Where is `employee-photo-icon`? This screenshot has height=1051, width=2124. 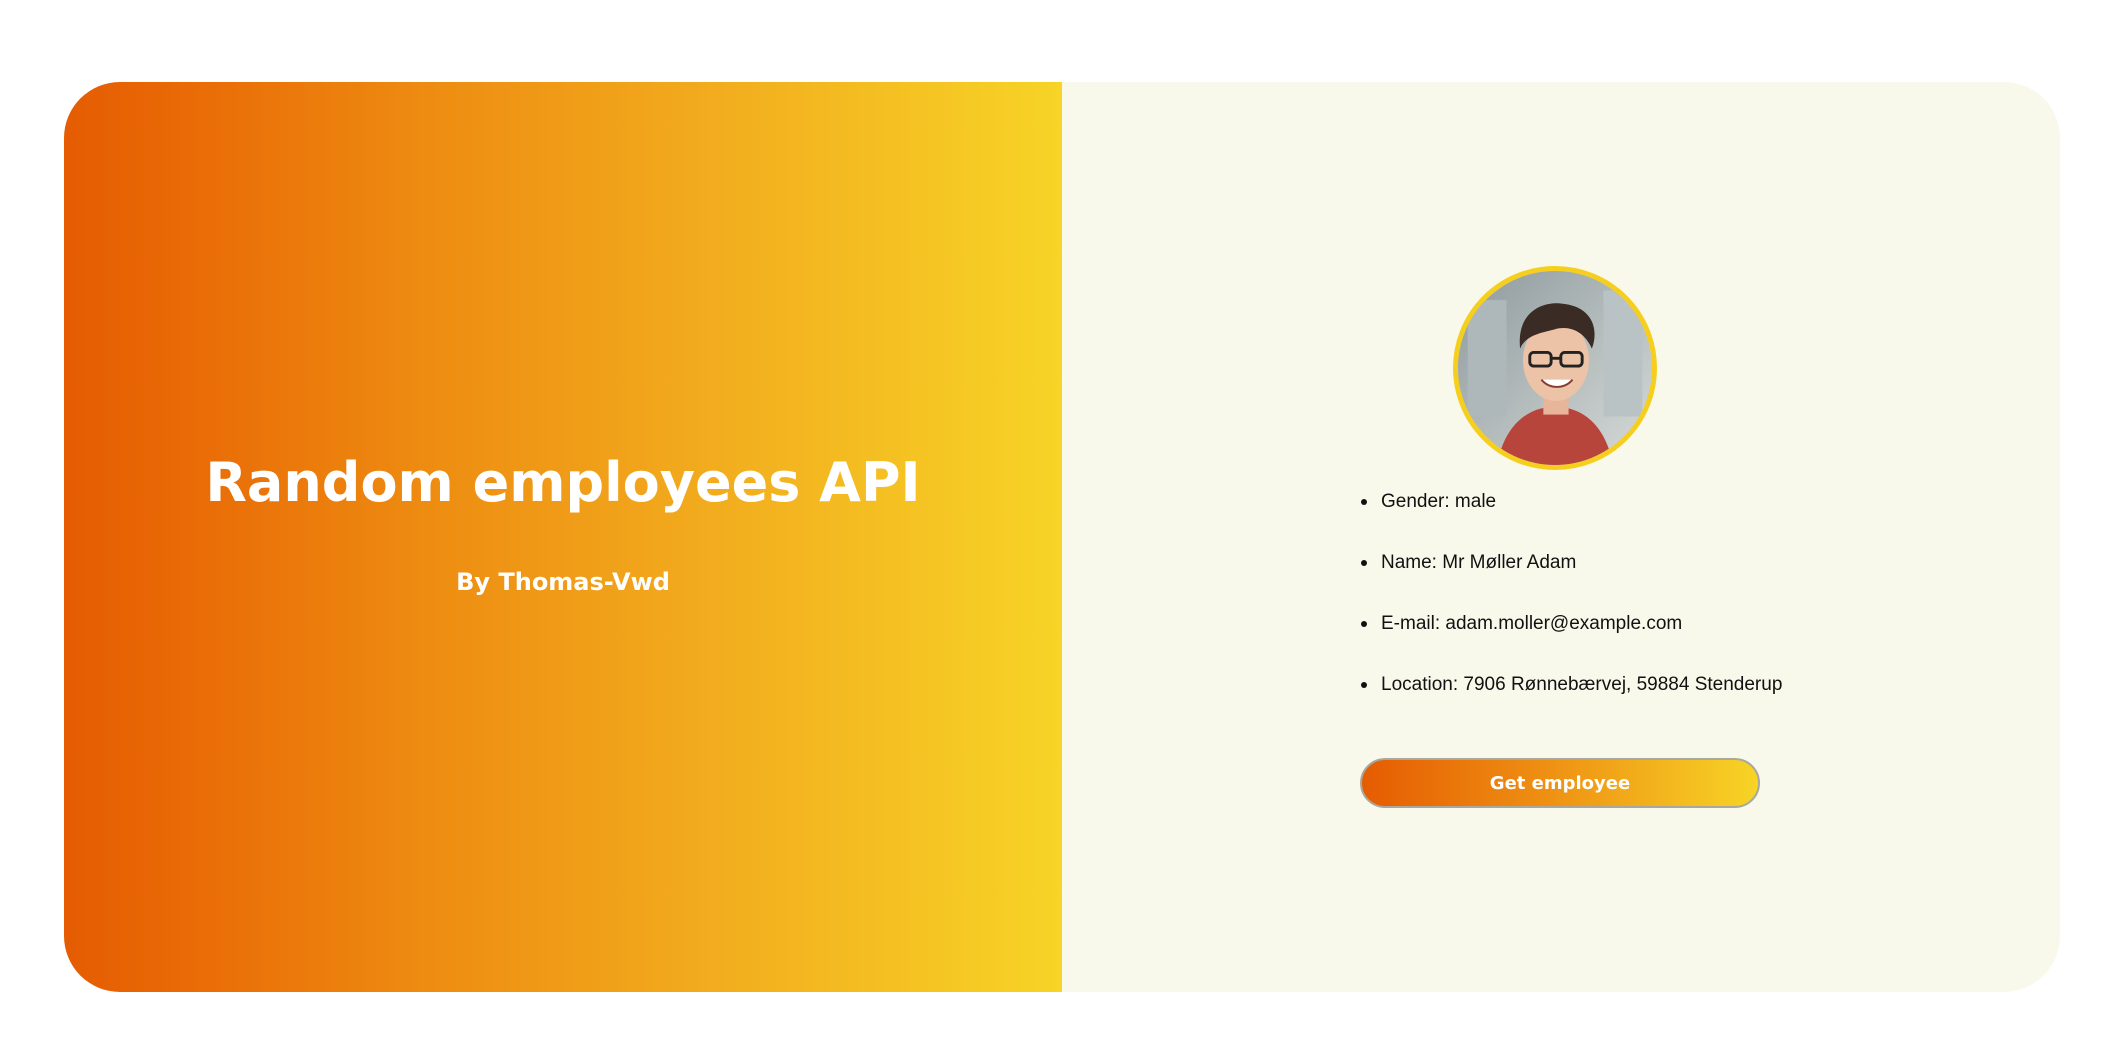 employee-photo-icon is located at coordinates (1555, 368).